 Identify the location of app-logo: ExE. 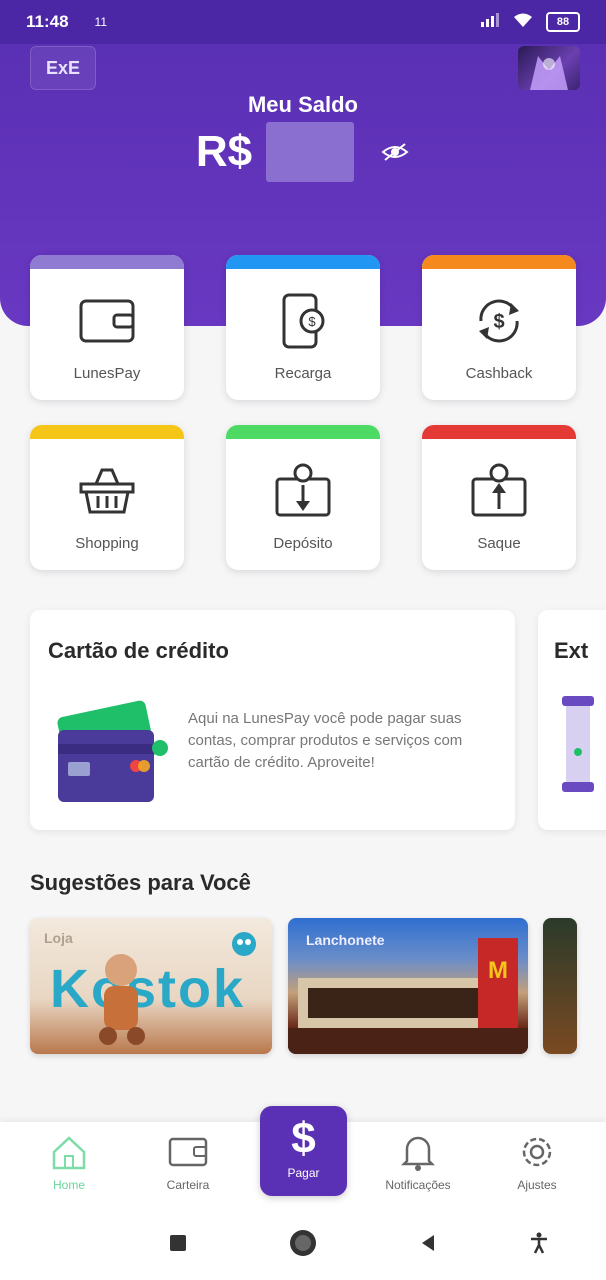
(63, 68).